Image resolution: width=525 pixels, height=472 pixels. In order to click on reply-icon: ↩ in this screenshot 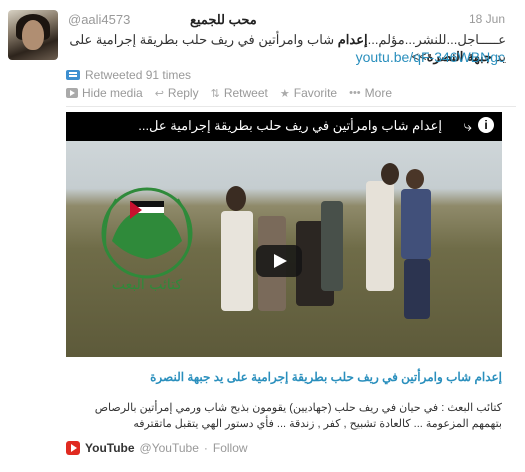, I will do `click(159, 93)`.